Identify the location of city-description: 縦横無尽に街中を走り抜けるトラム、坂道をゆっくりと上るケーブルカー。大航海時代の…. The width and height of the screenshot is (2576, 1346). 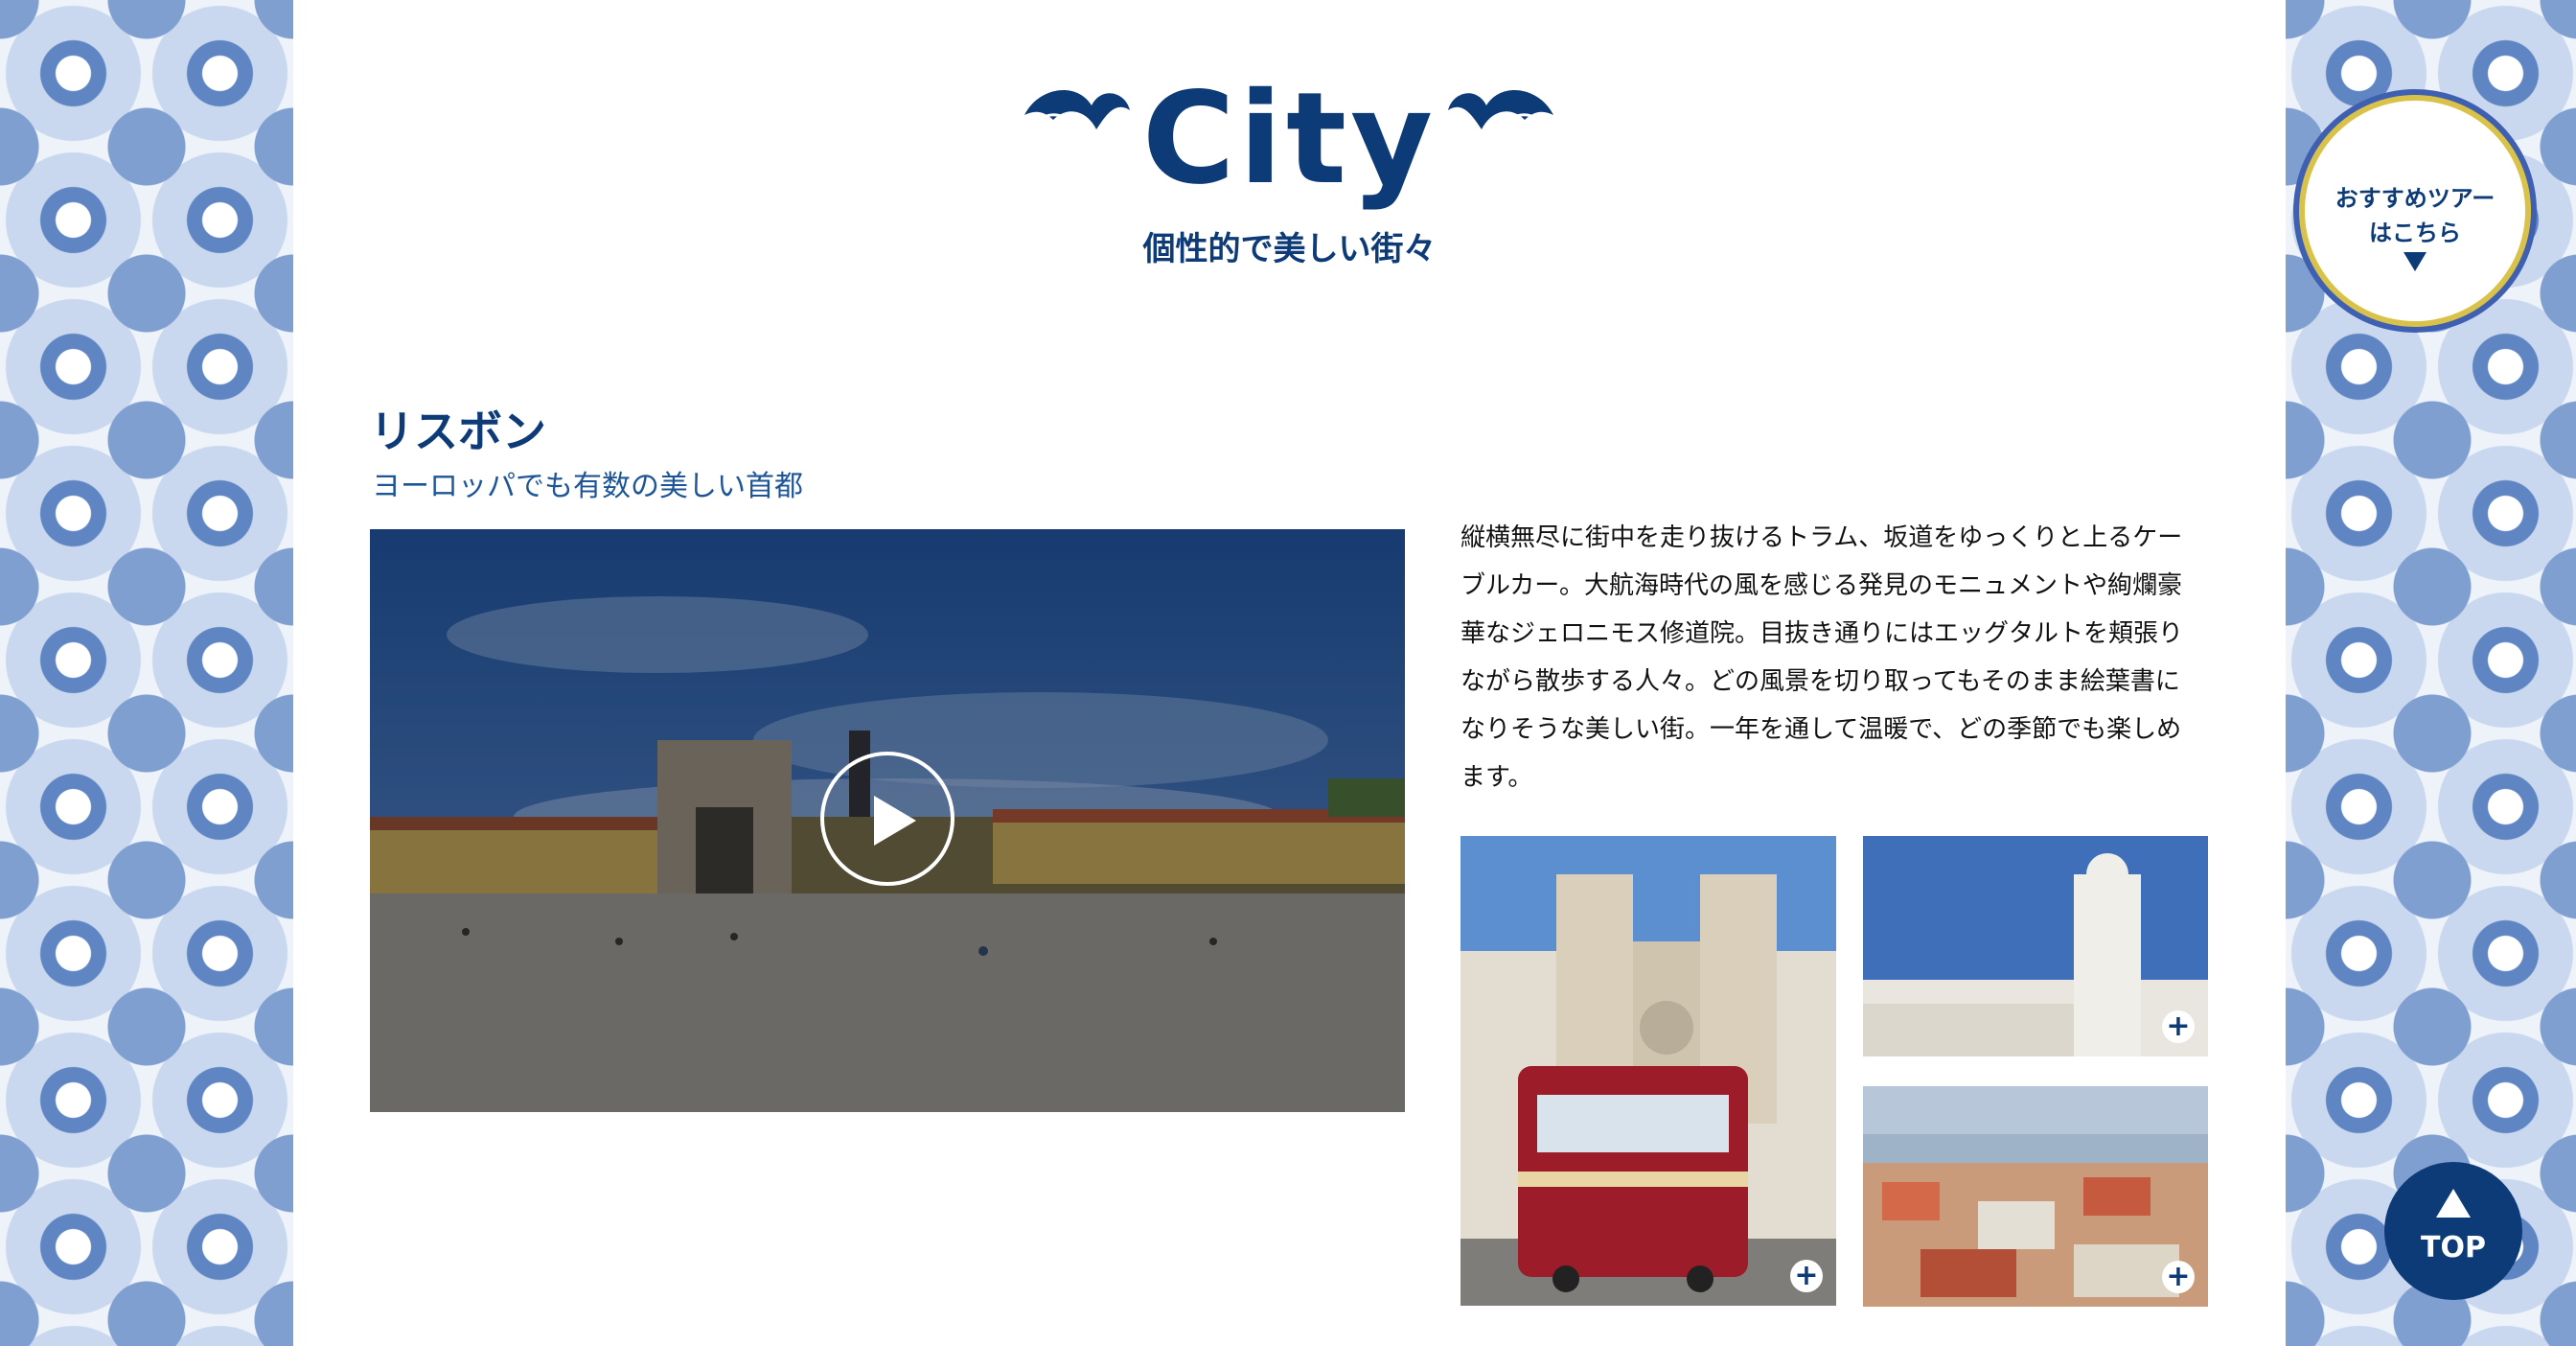
(1822, 657).